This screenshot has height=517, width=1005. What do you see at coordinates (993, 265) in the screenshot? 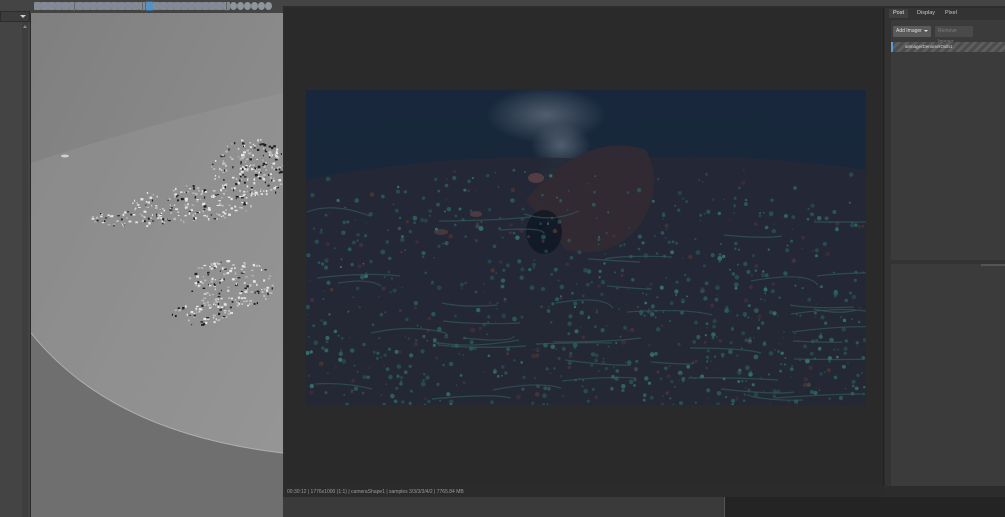
I see `panel-resize-handle` at bounding box center [993, 265].